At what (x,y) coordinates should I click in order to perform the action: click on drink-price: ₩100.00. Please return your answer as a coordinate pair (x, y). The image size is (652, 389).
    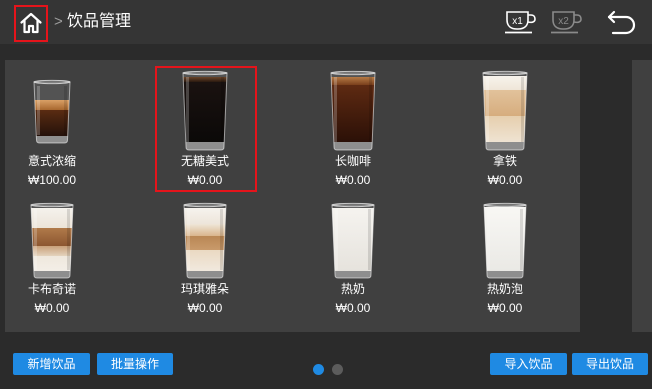
    Looking at the image, I should click on (52, 180).